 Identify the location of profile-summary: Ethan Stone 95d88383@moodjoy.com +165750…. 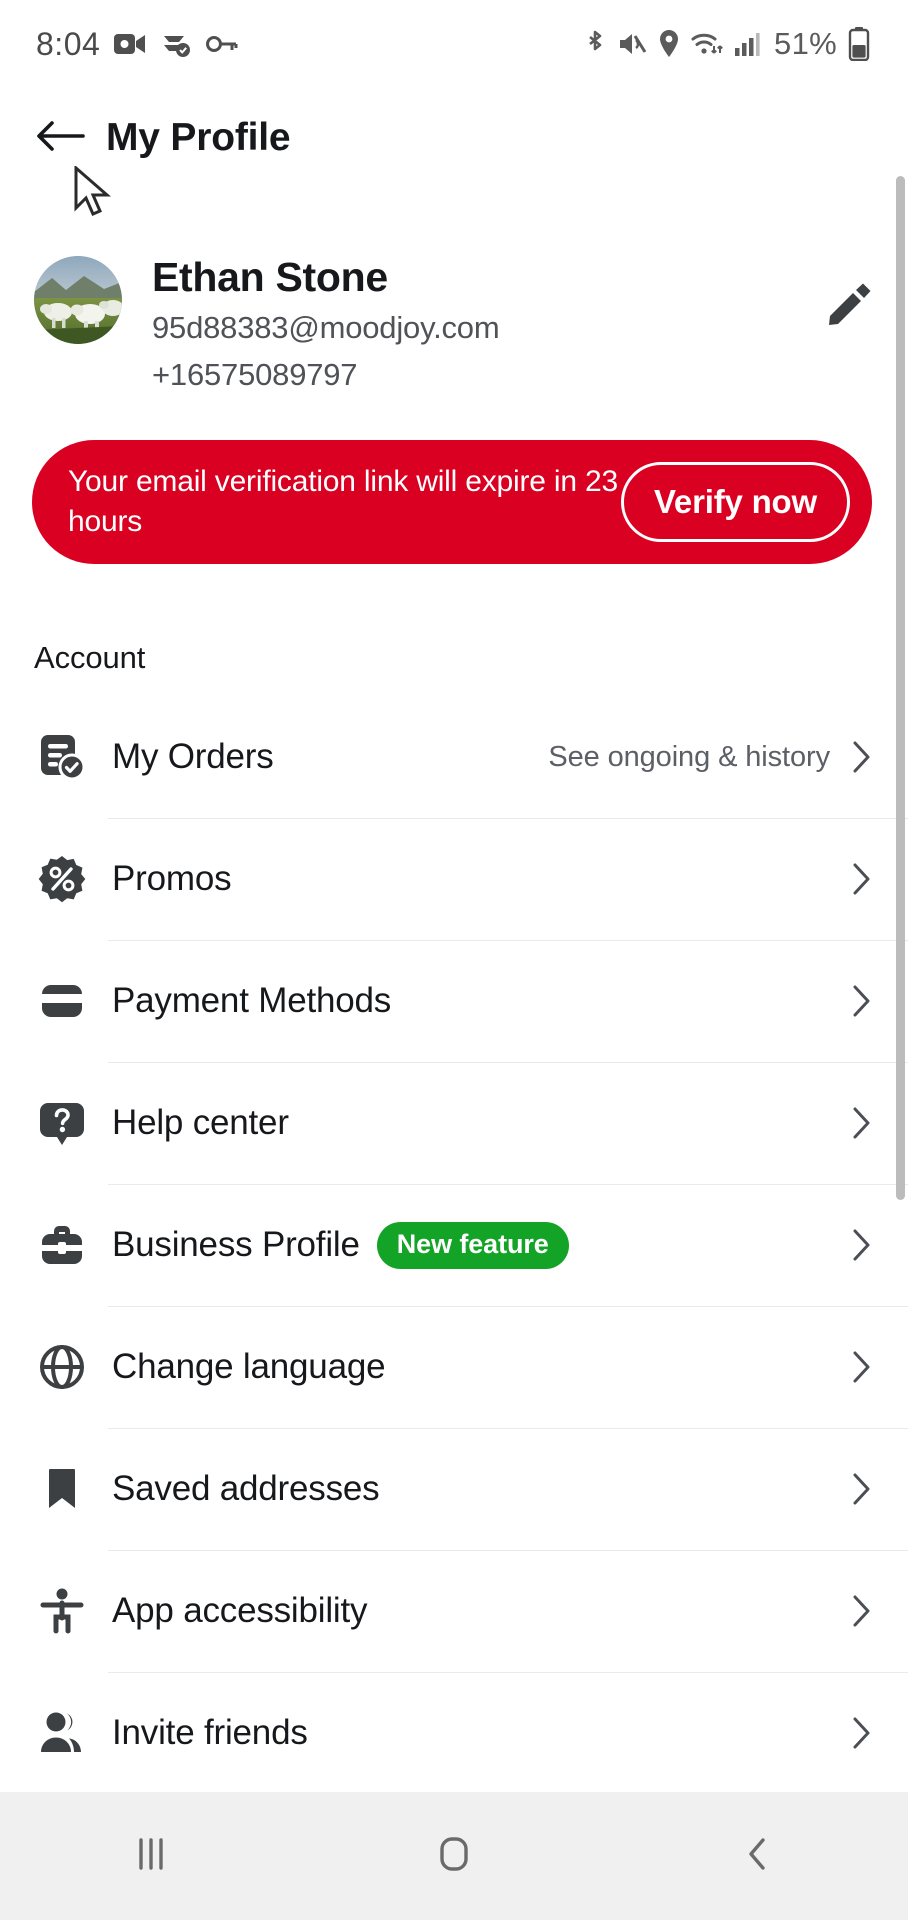
(454, 321).